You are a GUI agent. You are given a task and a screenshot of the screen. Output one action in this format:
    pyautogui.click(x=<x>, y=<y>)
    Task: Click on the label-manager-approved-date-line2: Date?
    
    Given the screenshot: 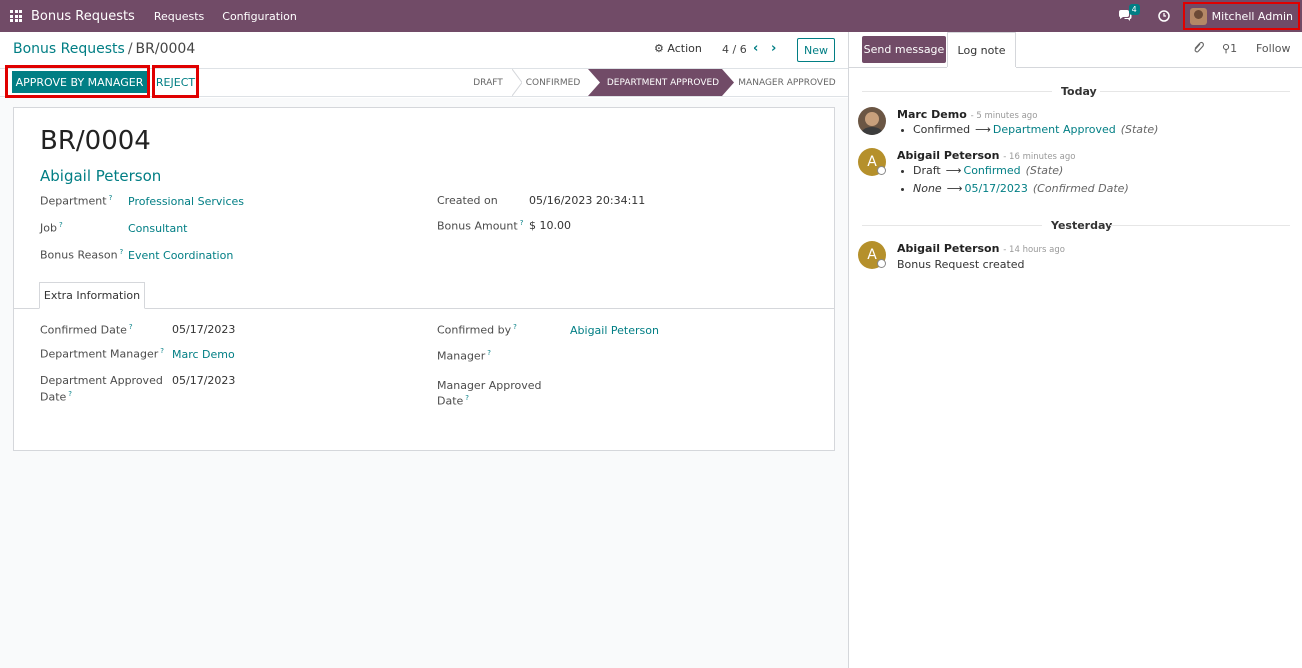 What is the action you would take?
    pyautogui.click(x=453, y=401)
    